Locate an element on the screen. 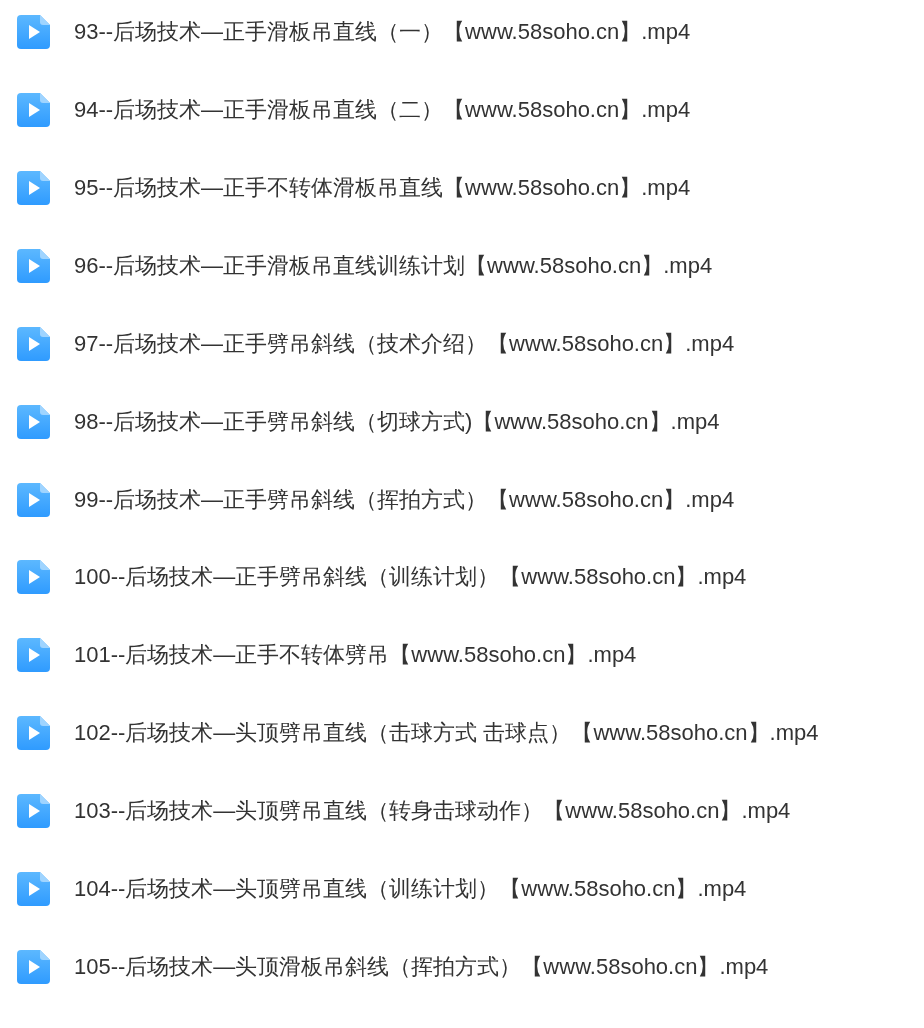 This screenshot has height=1028, width=924. file-name: 105--后场技术—头顶滑板吊斜线（挥拍方式）【www.58soho.cn】.mp4 is located at coordinates (421, 967).